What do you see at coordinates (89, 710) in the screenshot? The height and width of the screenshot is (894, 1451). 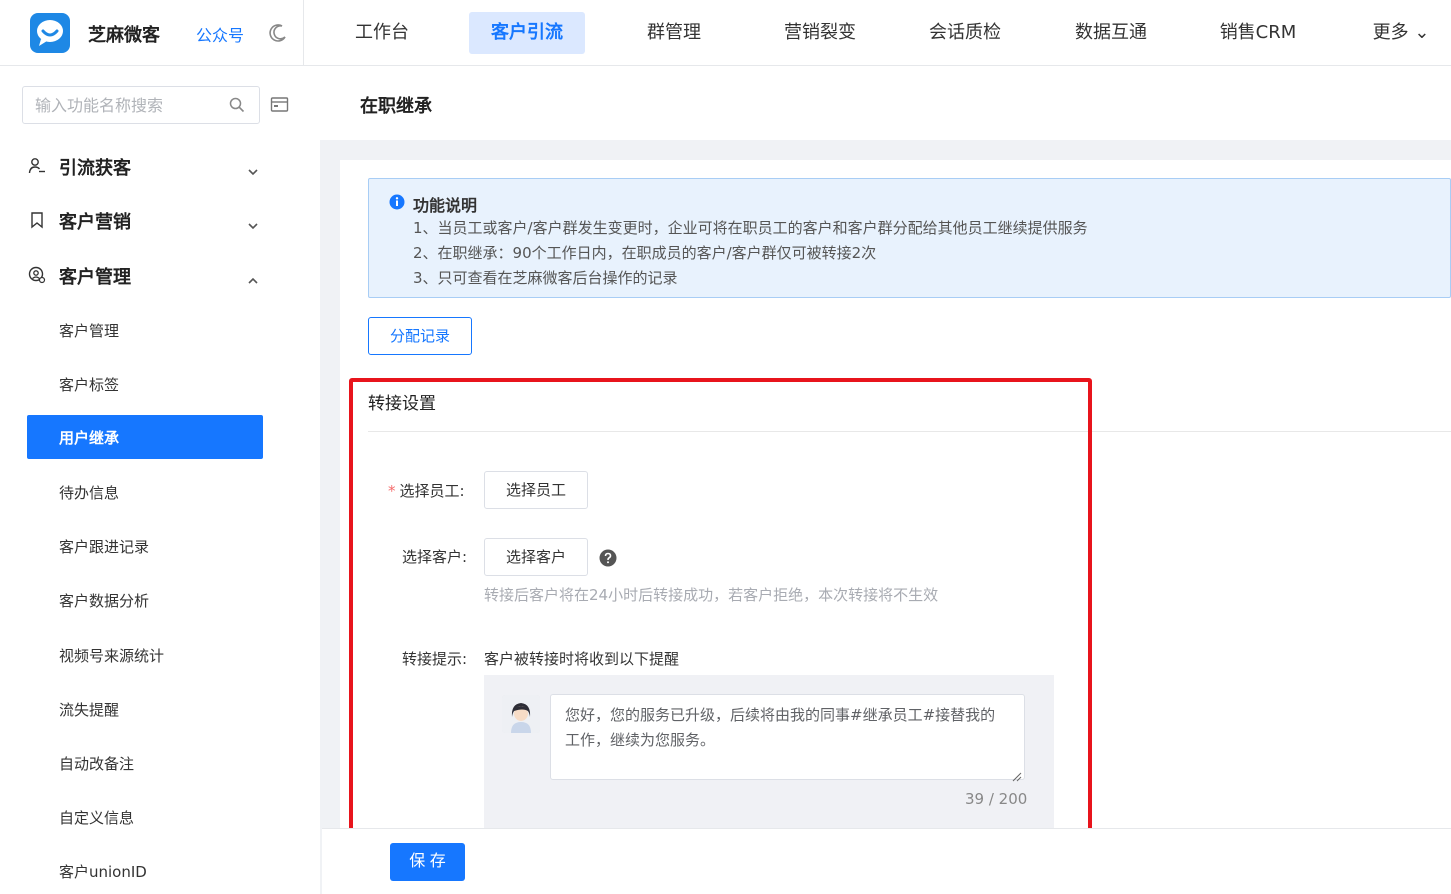 I see `sidebar-item-label: 流失提醒` at bounding box center [89, 710].